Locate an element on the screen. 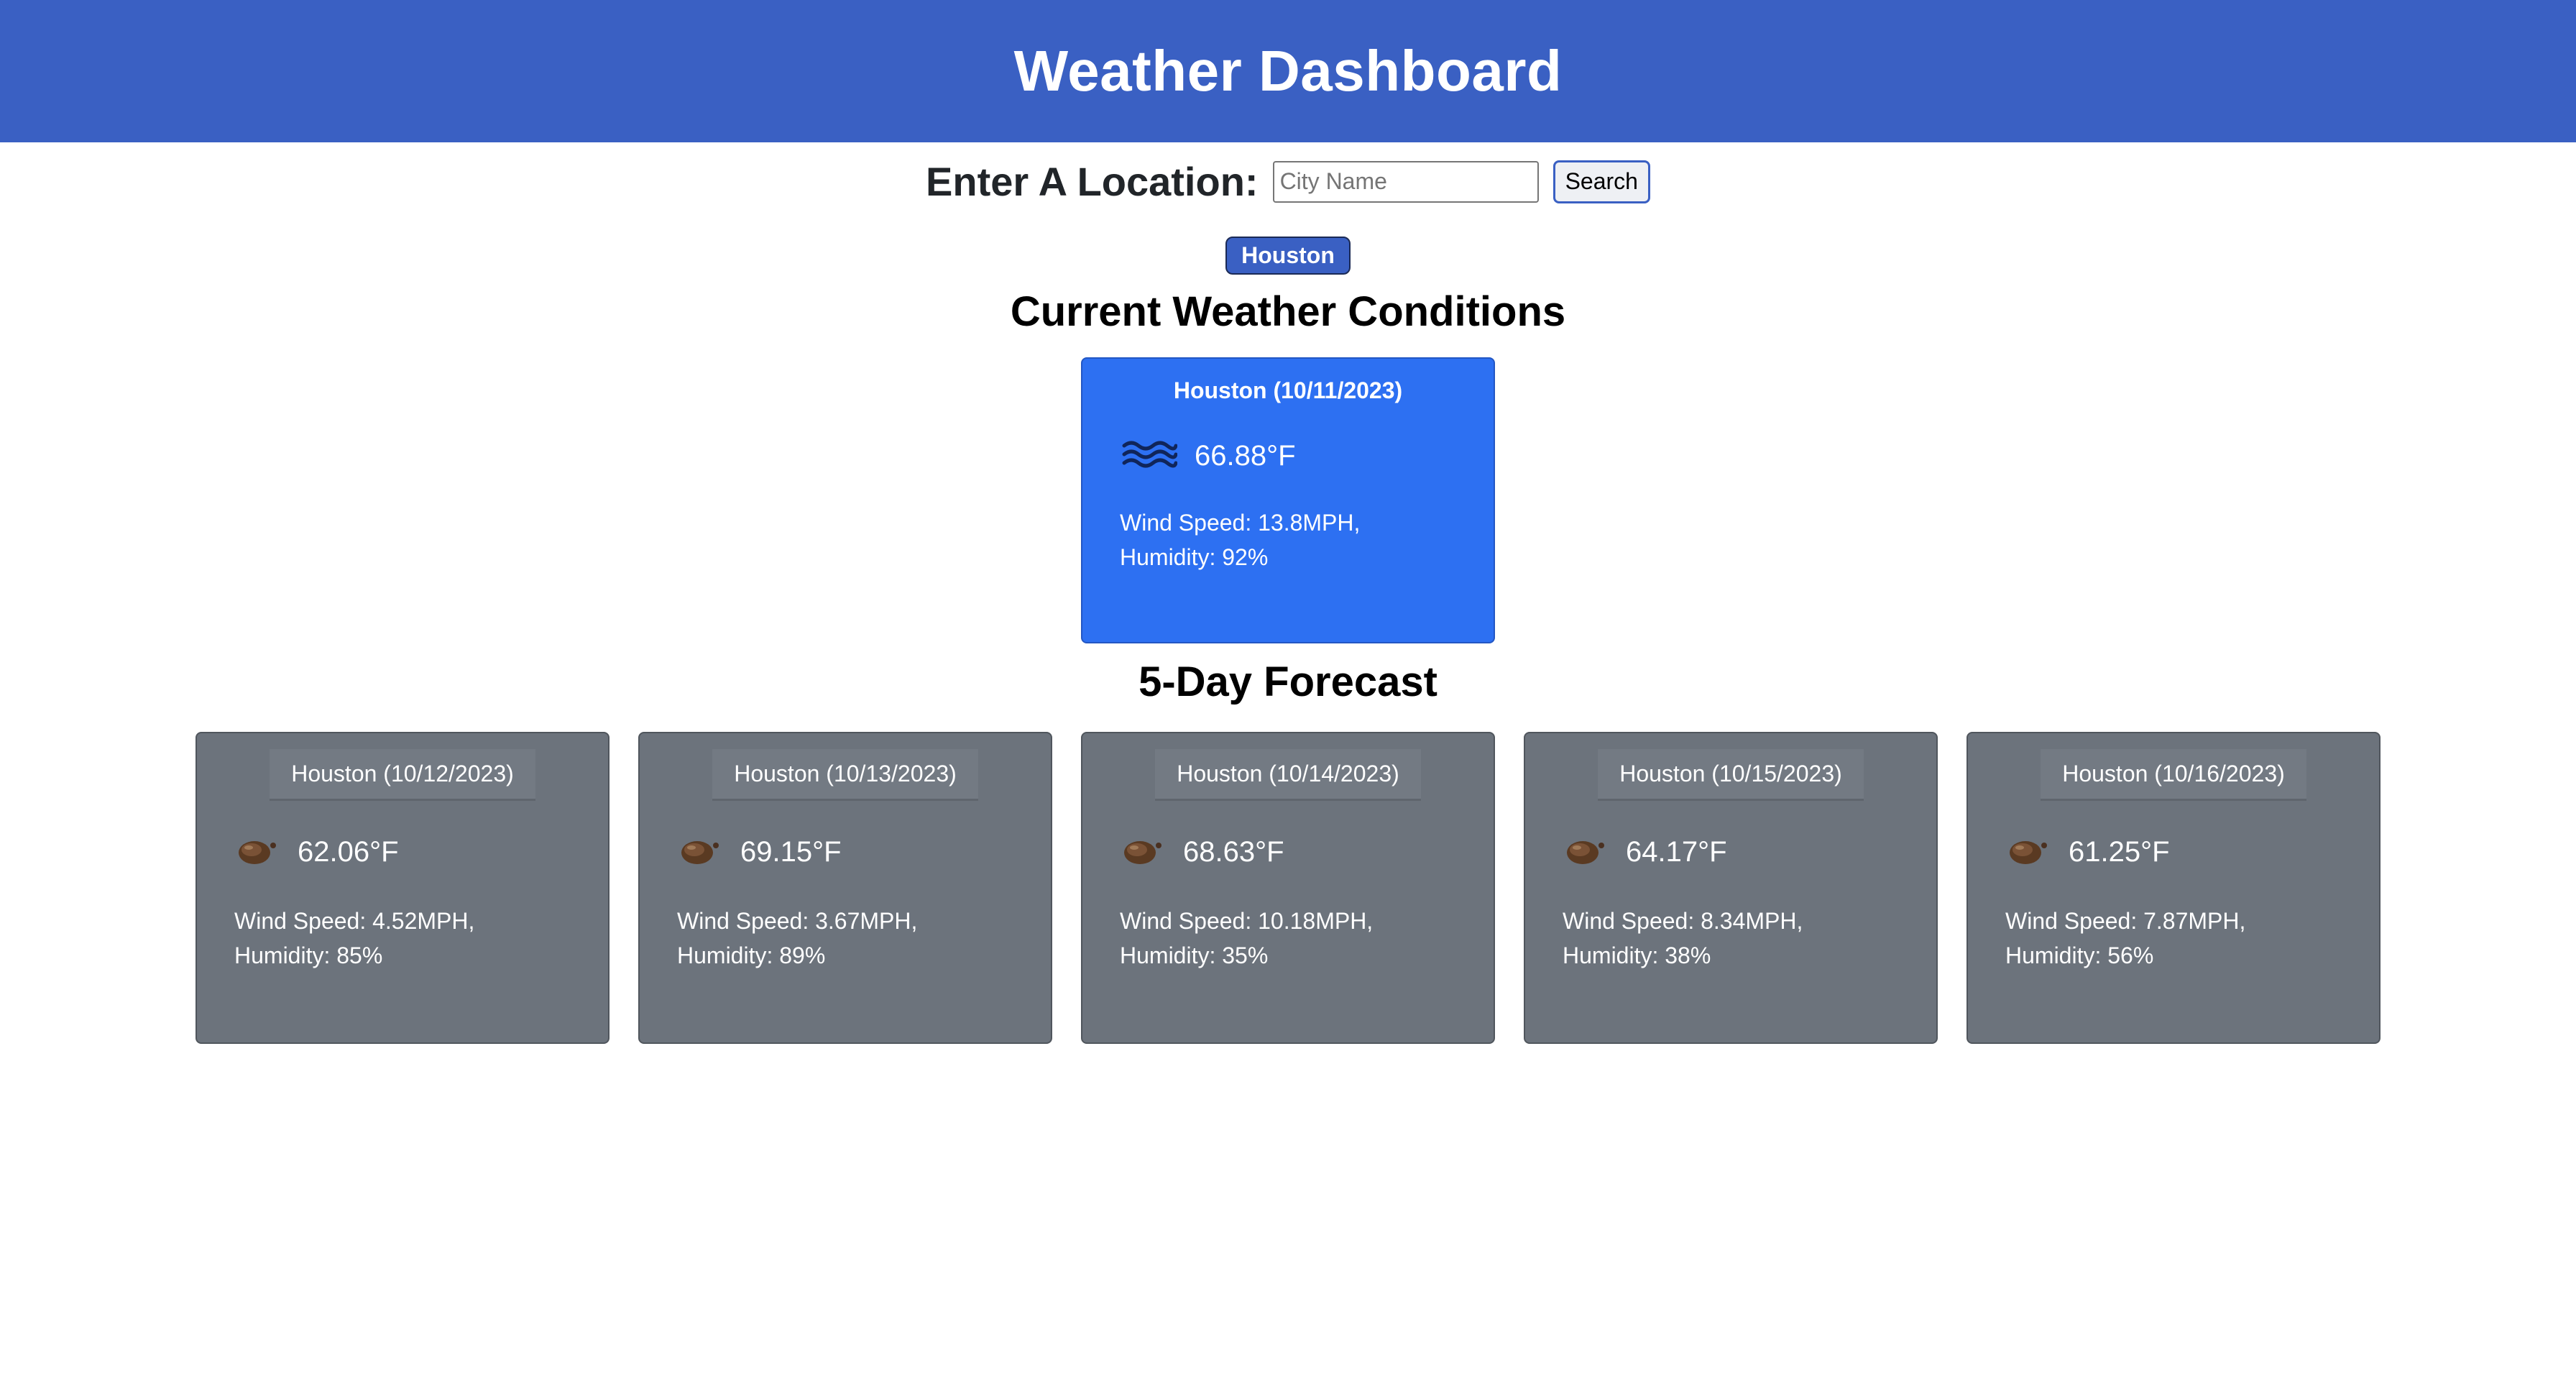  current-temperature: 66.88°F is located at coordinates (1245, 456).